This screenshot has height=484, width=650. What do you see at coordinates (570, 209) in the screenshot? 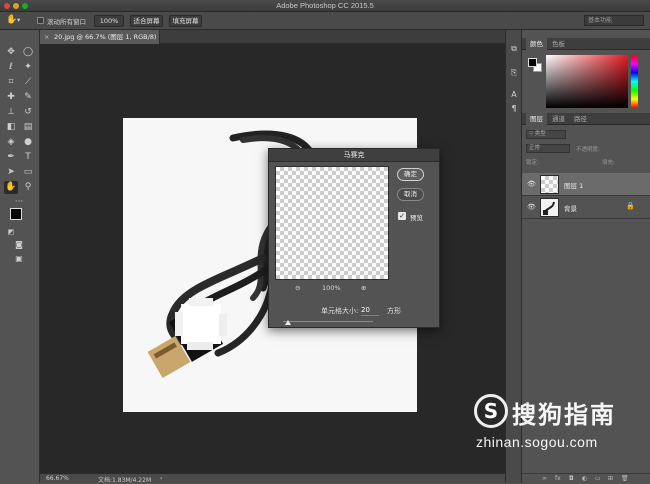
I see `layer-name: 背景` at bounding box center [570, 209].